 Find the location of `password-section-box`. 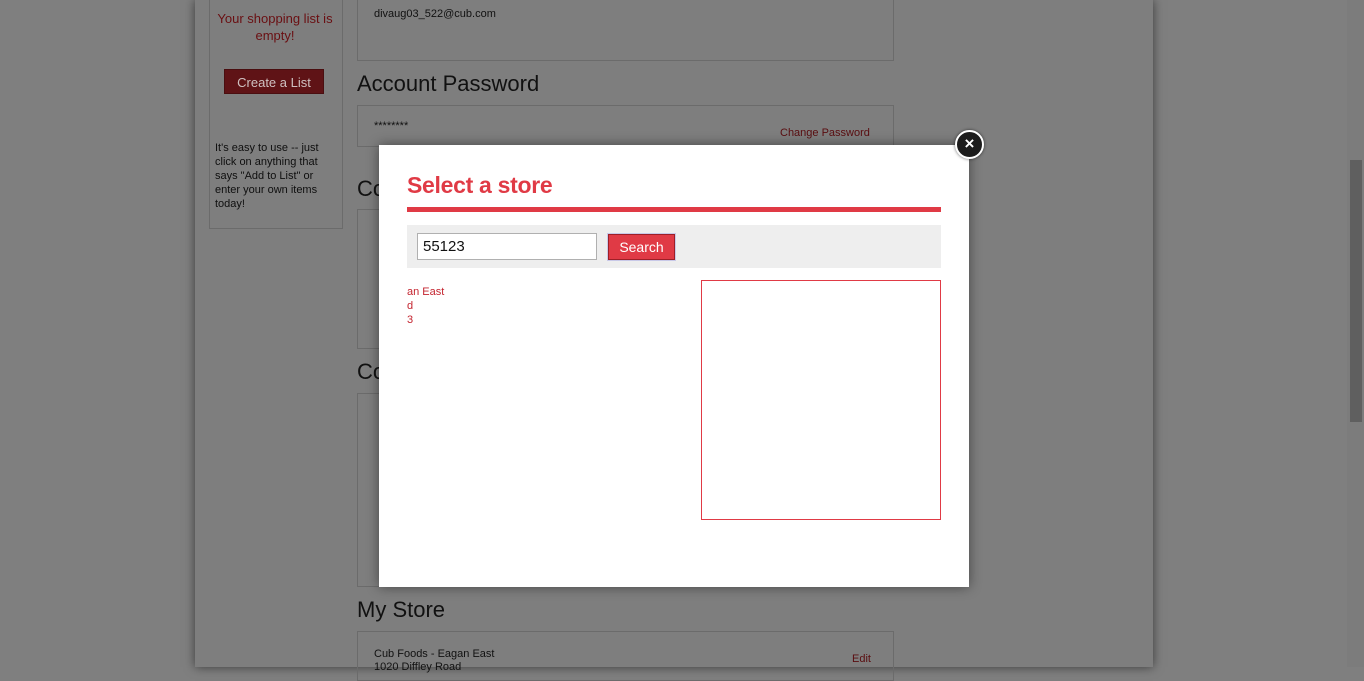

password-section-box is located at coordinates (625, 126).